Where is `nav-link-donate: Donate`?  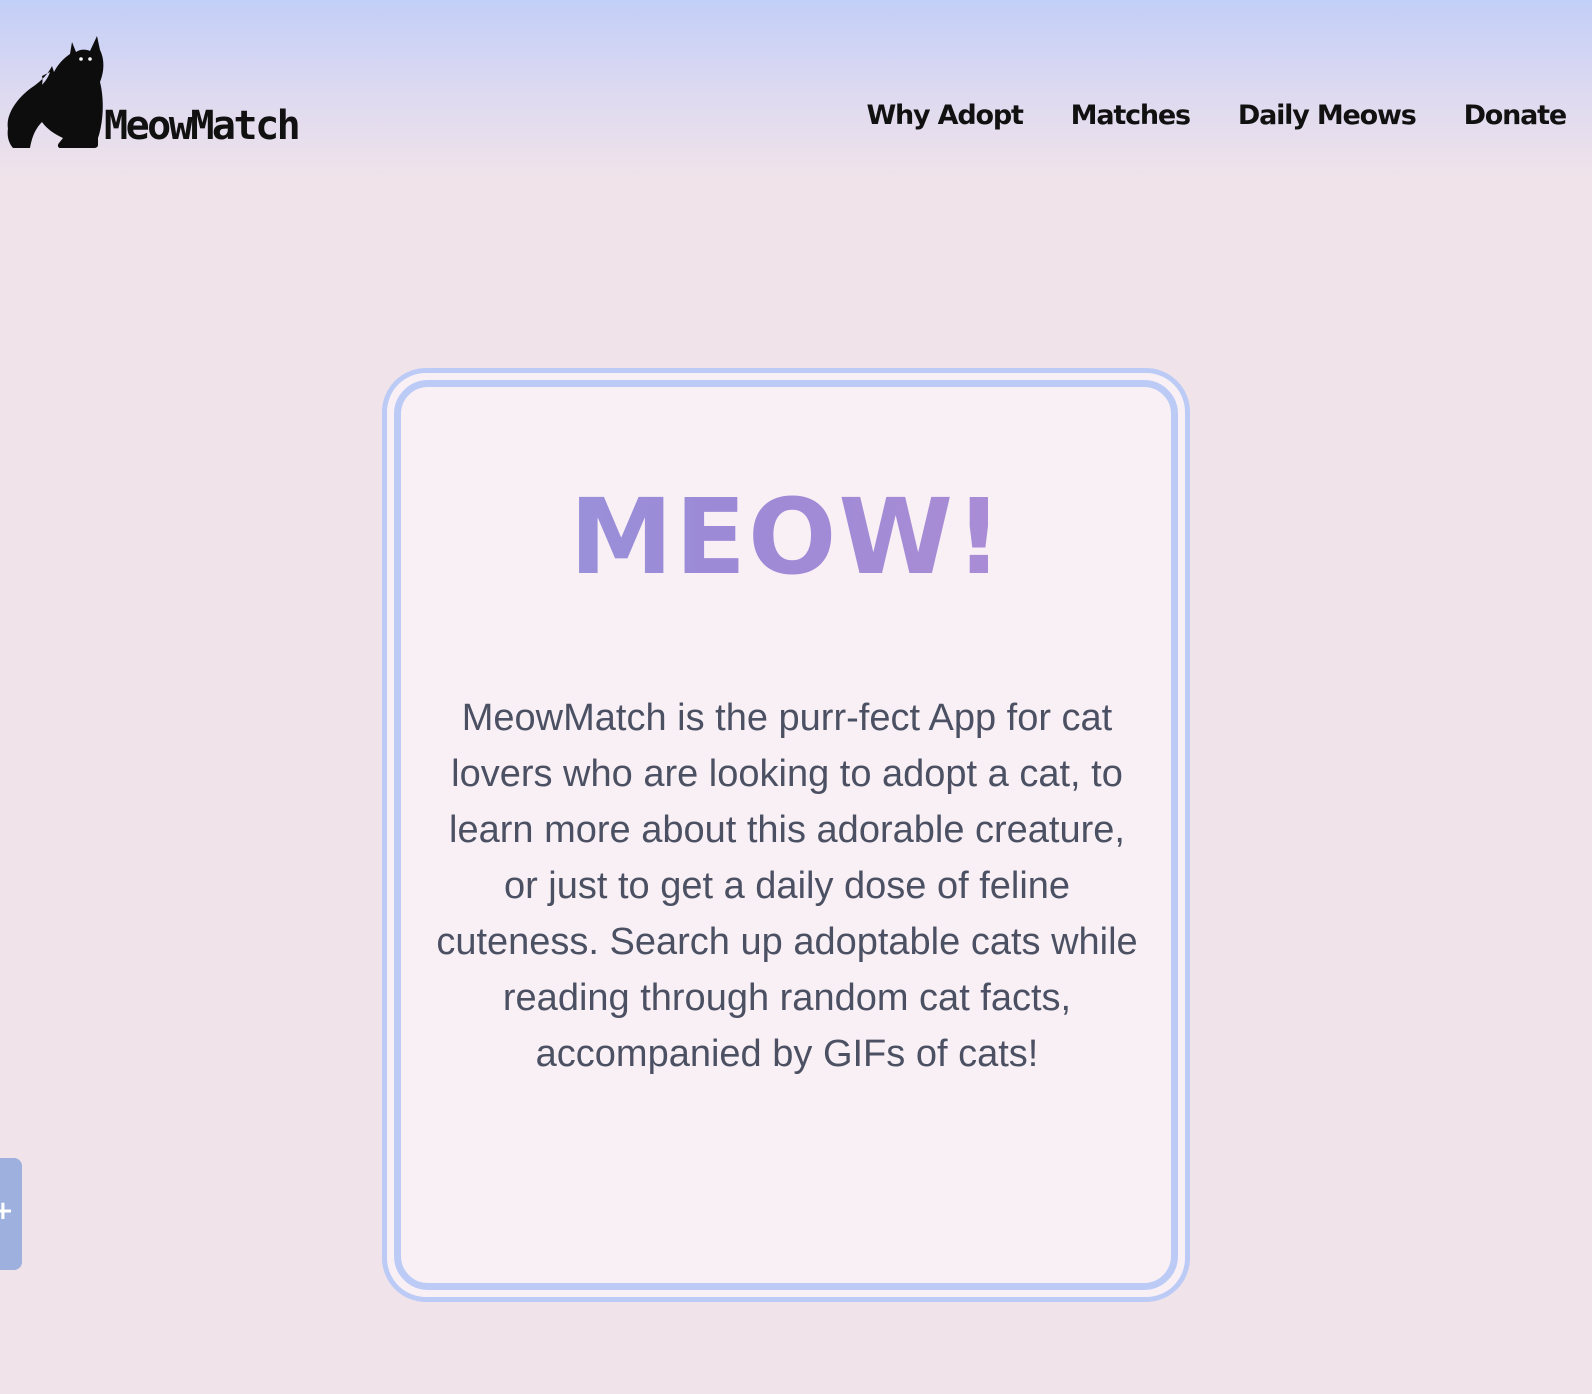
nav-link-donate: Donate is located at coordinates (1516, 116).